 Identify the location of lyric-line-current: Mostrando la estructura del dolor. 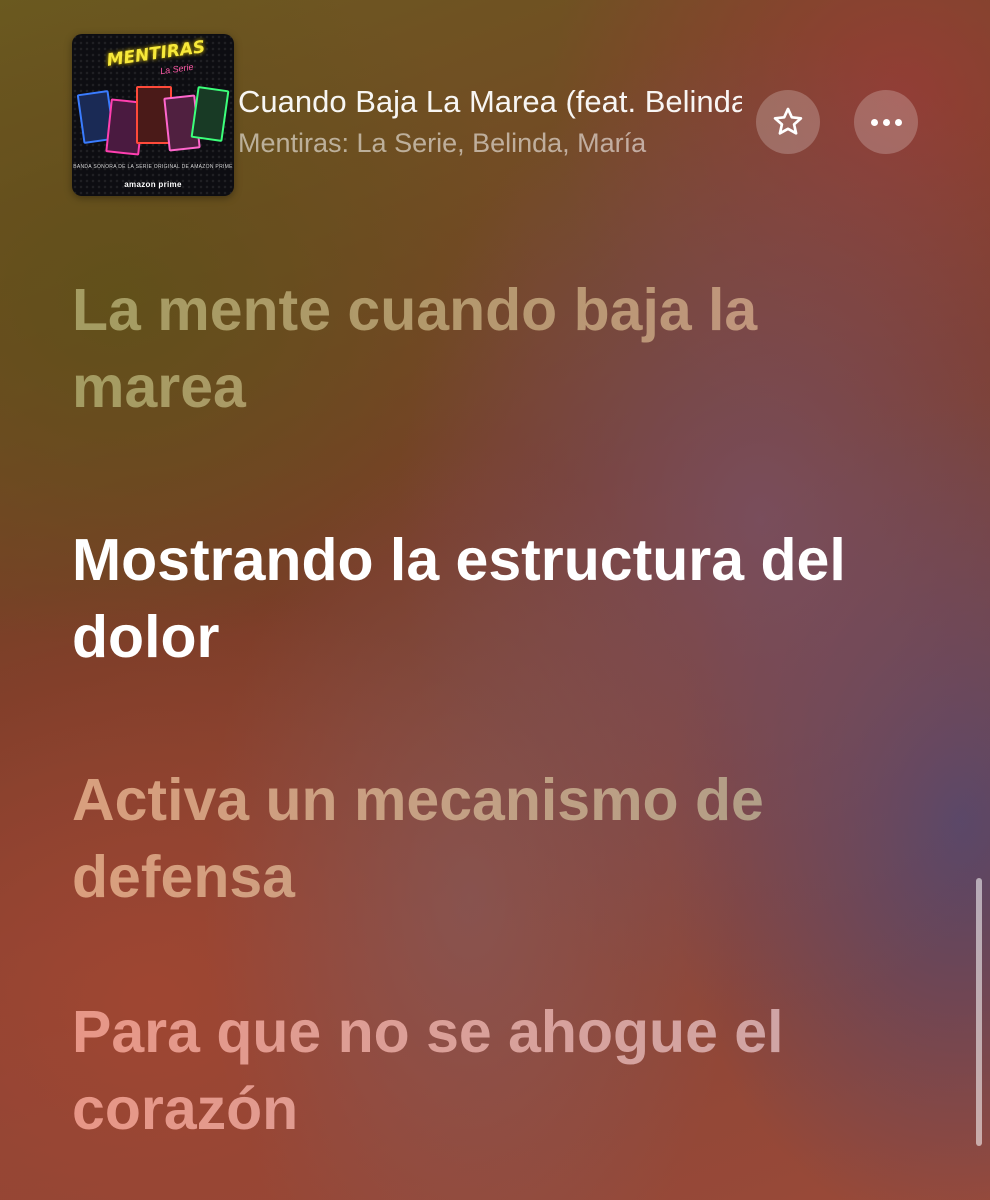
(502, 599).